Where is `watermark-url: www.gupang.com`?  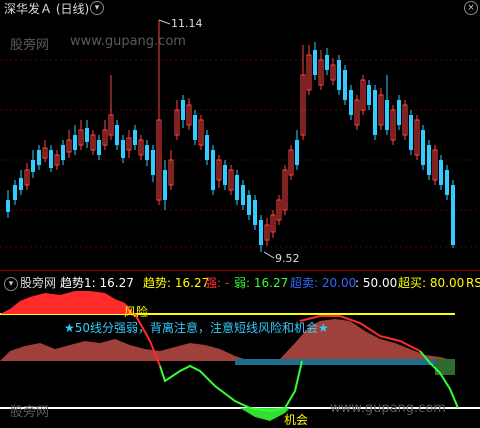 watermark-url: www.gupang.com is located at coordinates (128, 41).